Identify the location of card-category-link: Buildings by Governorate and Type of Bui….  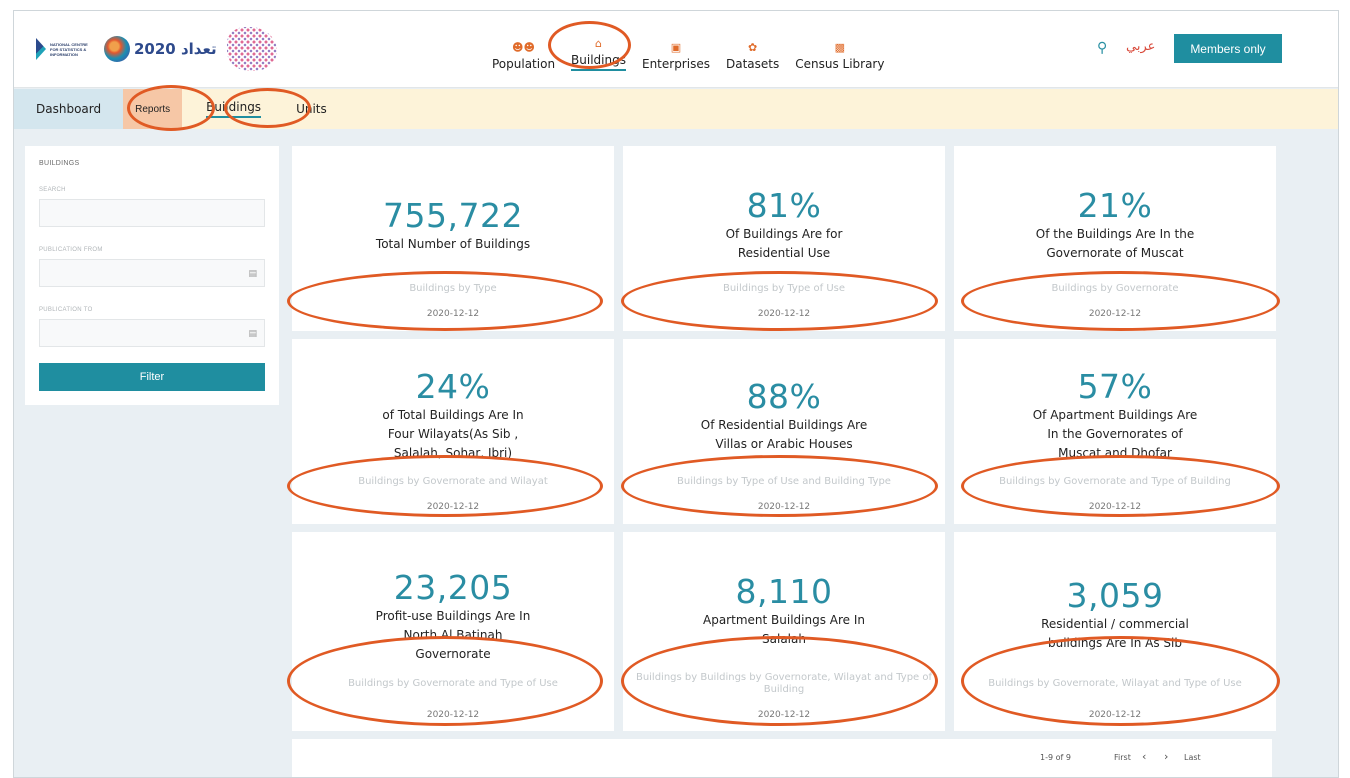
(1115, 482).